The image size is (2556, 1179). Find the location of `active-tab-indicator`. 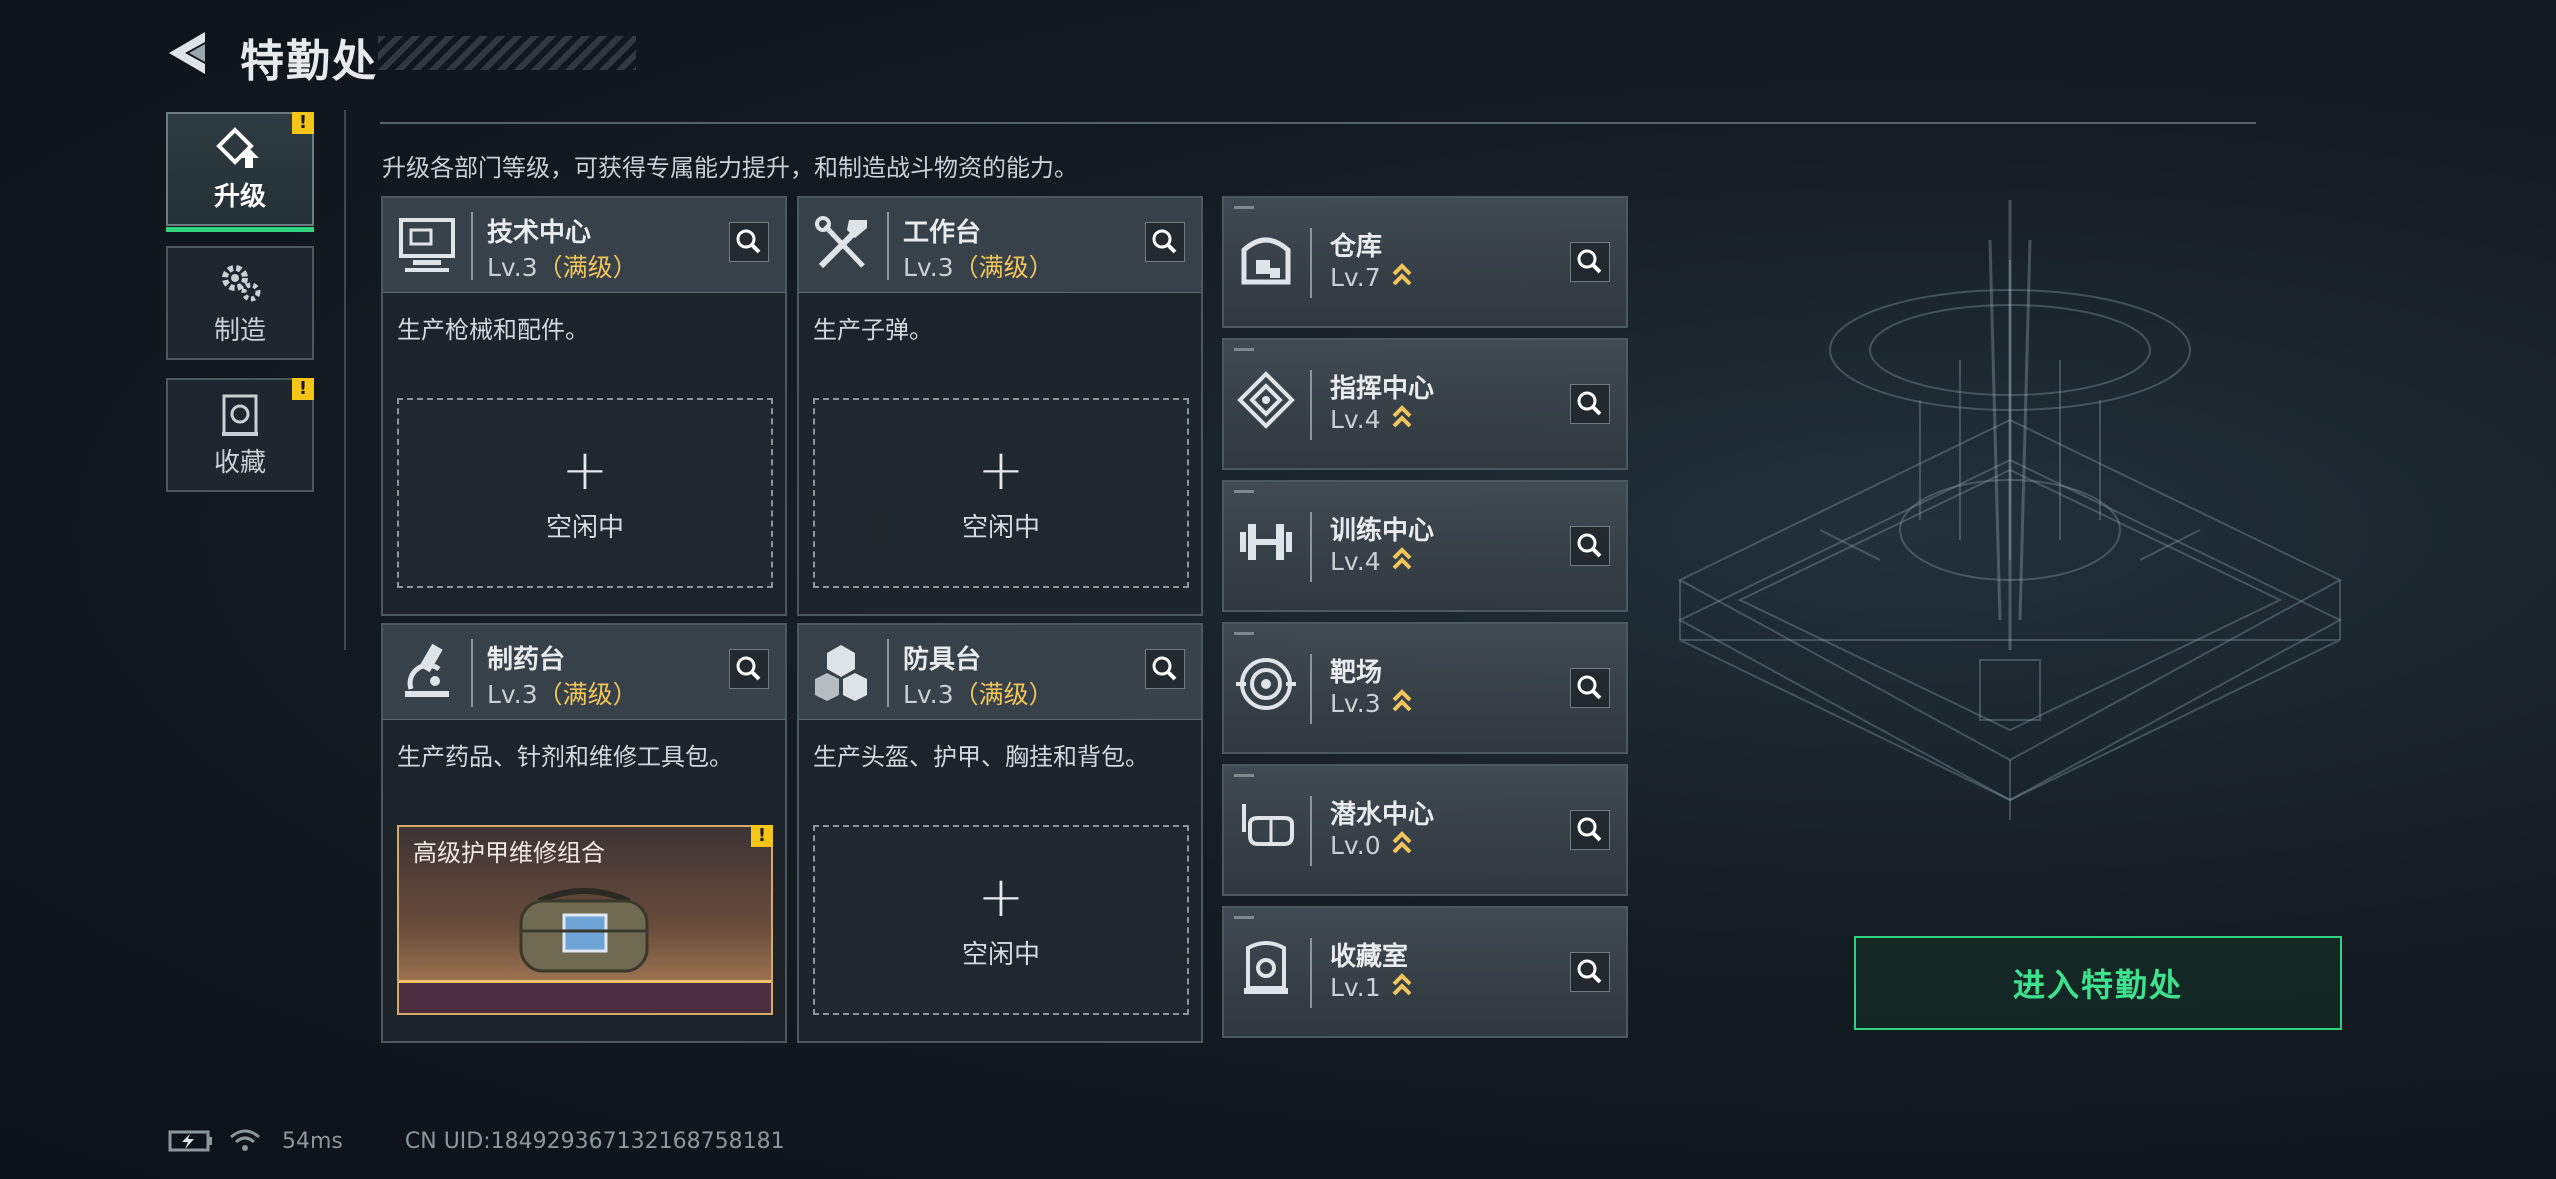

active-tab-indicator is located at coordinates (240, 229).